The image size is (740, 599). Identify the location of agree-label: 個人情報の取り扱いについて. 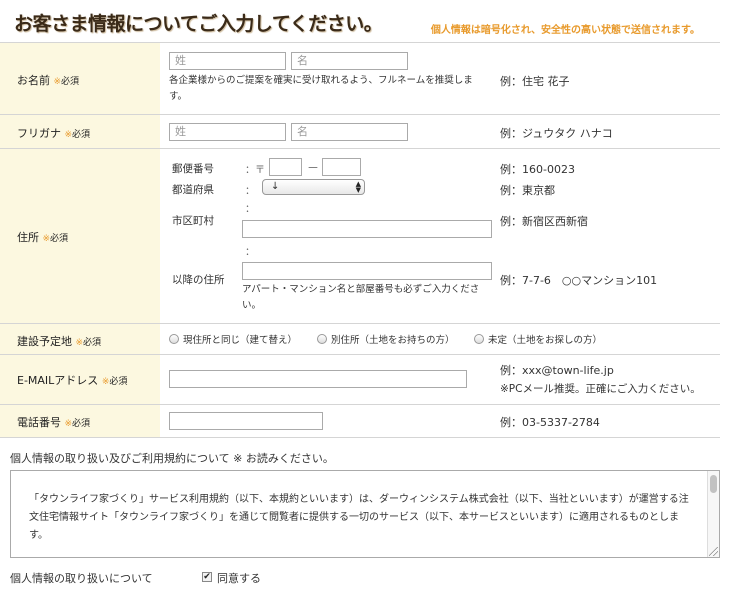
(81, 578).